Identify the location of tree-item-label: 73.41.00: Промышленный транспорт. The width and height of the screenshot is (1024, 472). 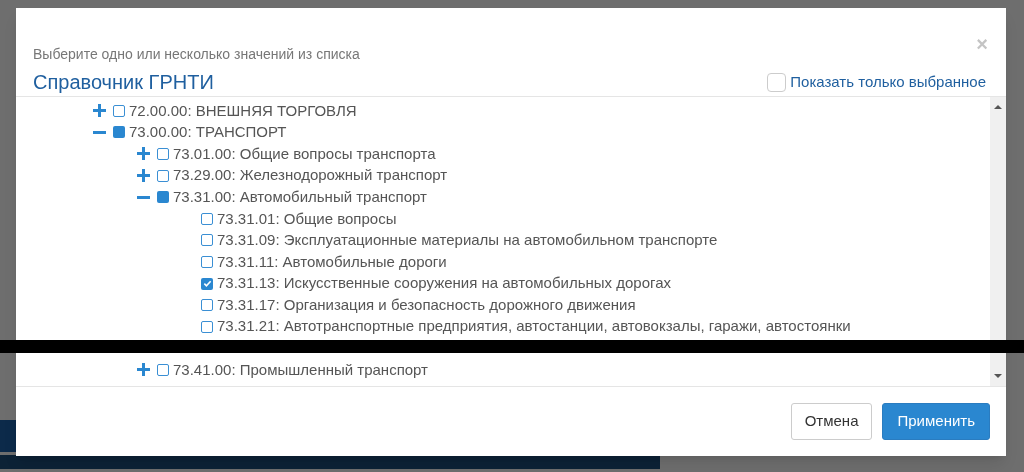
(300, 370).